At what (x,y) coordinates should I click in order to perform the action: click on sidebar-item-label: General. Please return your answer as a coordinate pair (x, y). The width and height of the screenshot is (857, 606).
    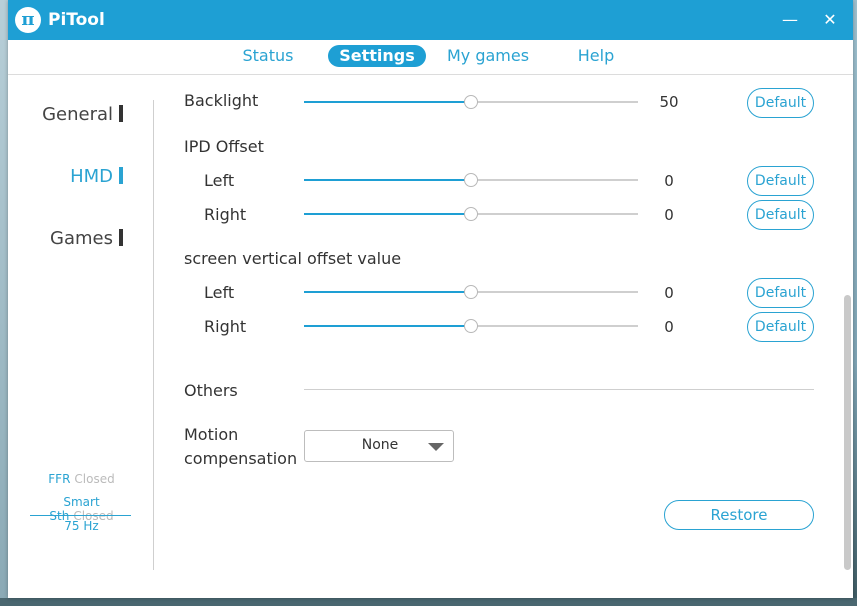
    Looking at the image, I should click on (77, 114).